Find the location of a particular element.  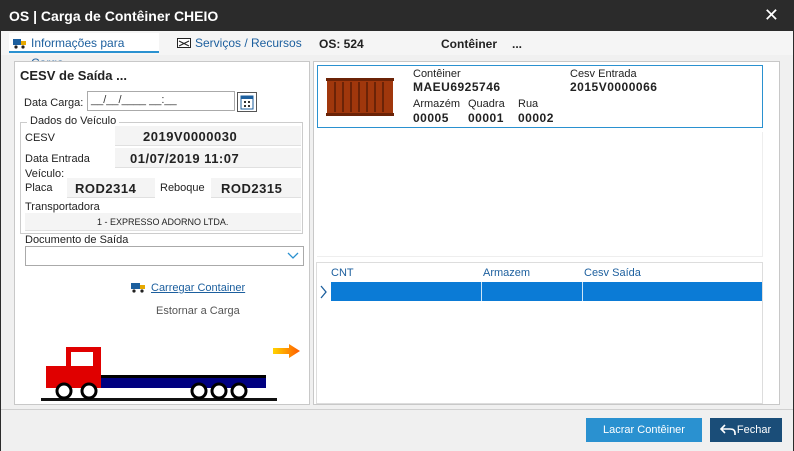

dados-veiculo-label: Dados do Veículo is located at coordinates (73, 121).